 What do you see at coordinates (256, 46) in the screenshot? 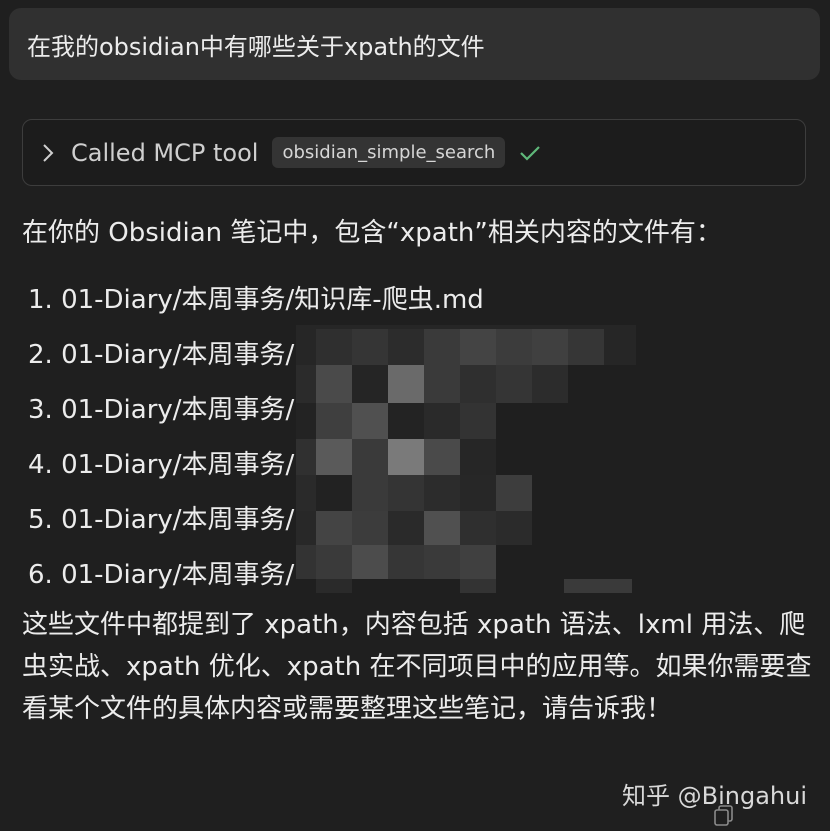
I see `user-message-text: 在我的obsidian中有哪些关于xpath的文件` at bounding box center [256, 46].